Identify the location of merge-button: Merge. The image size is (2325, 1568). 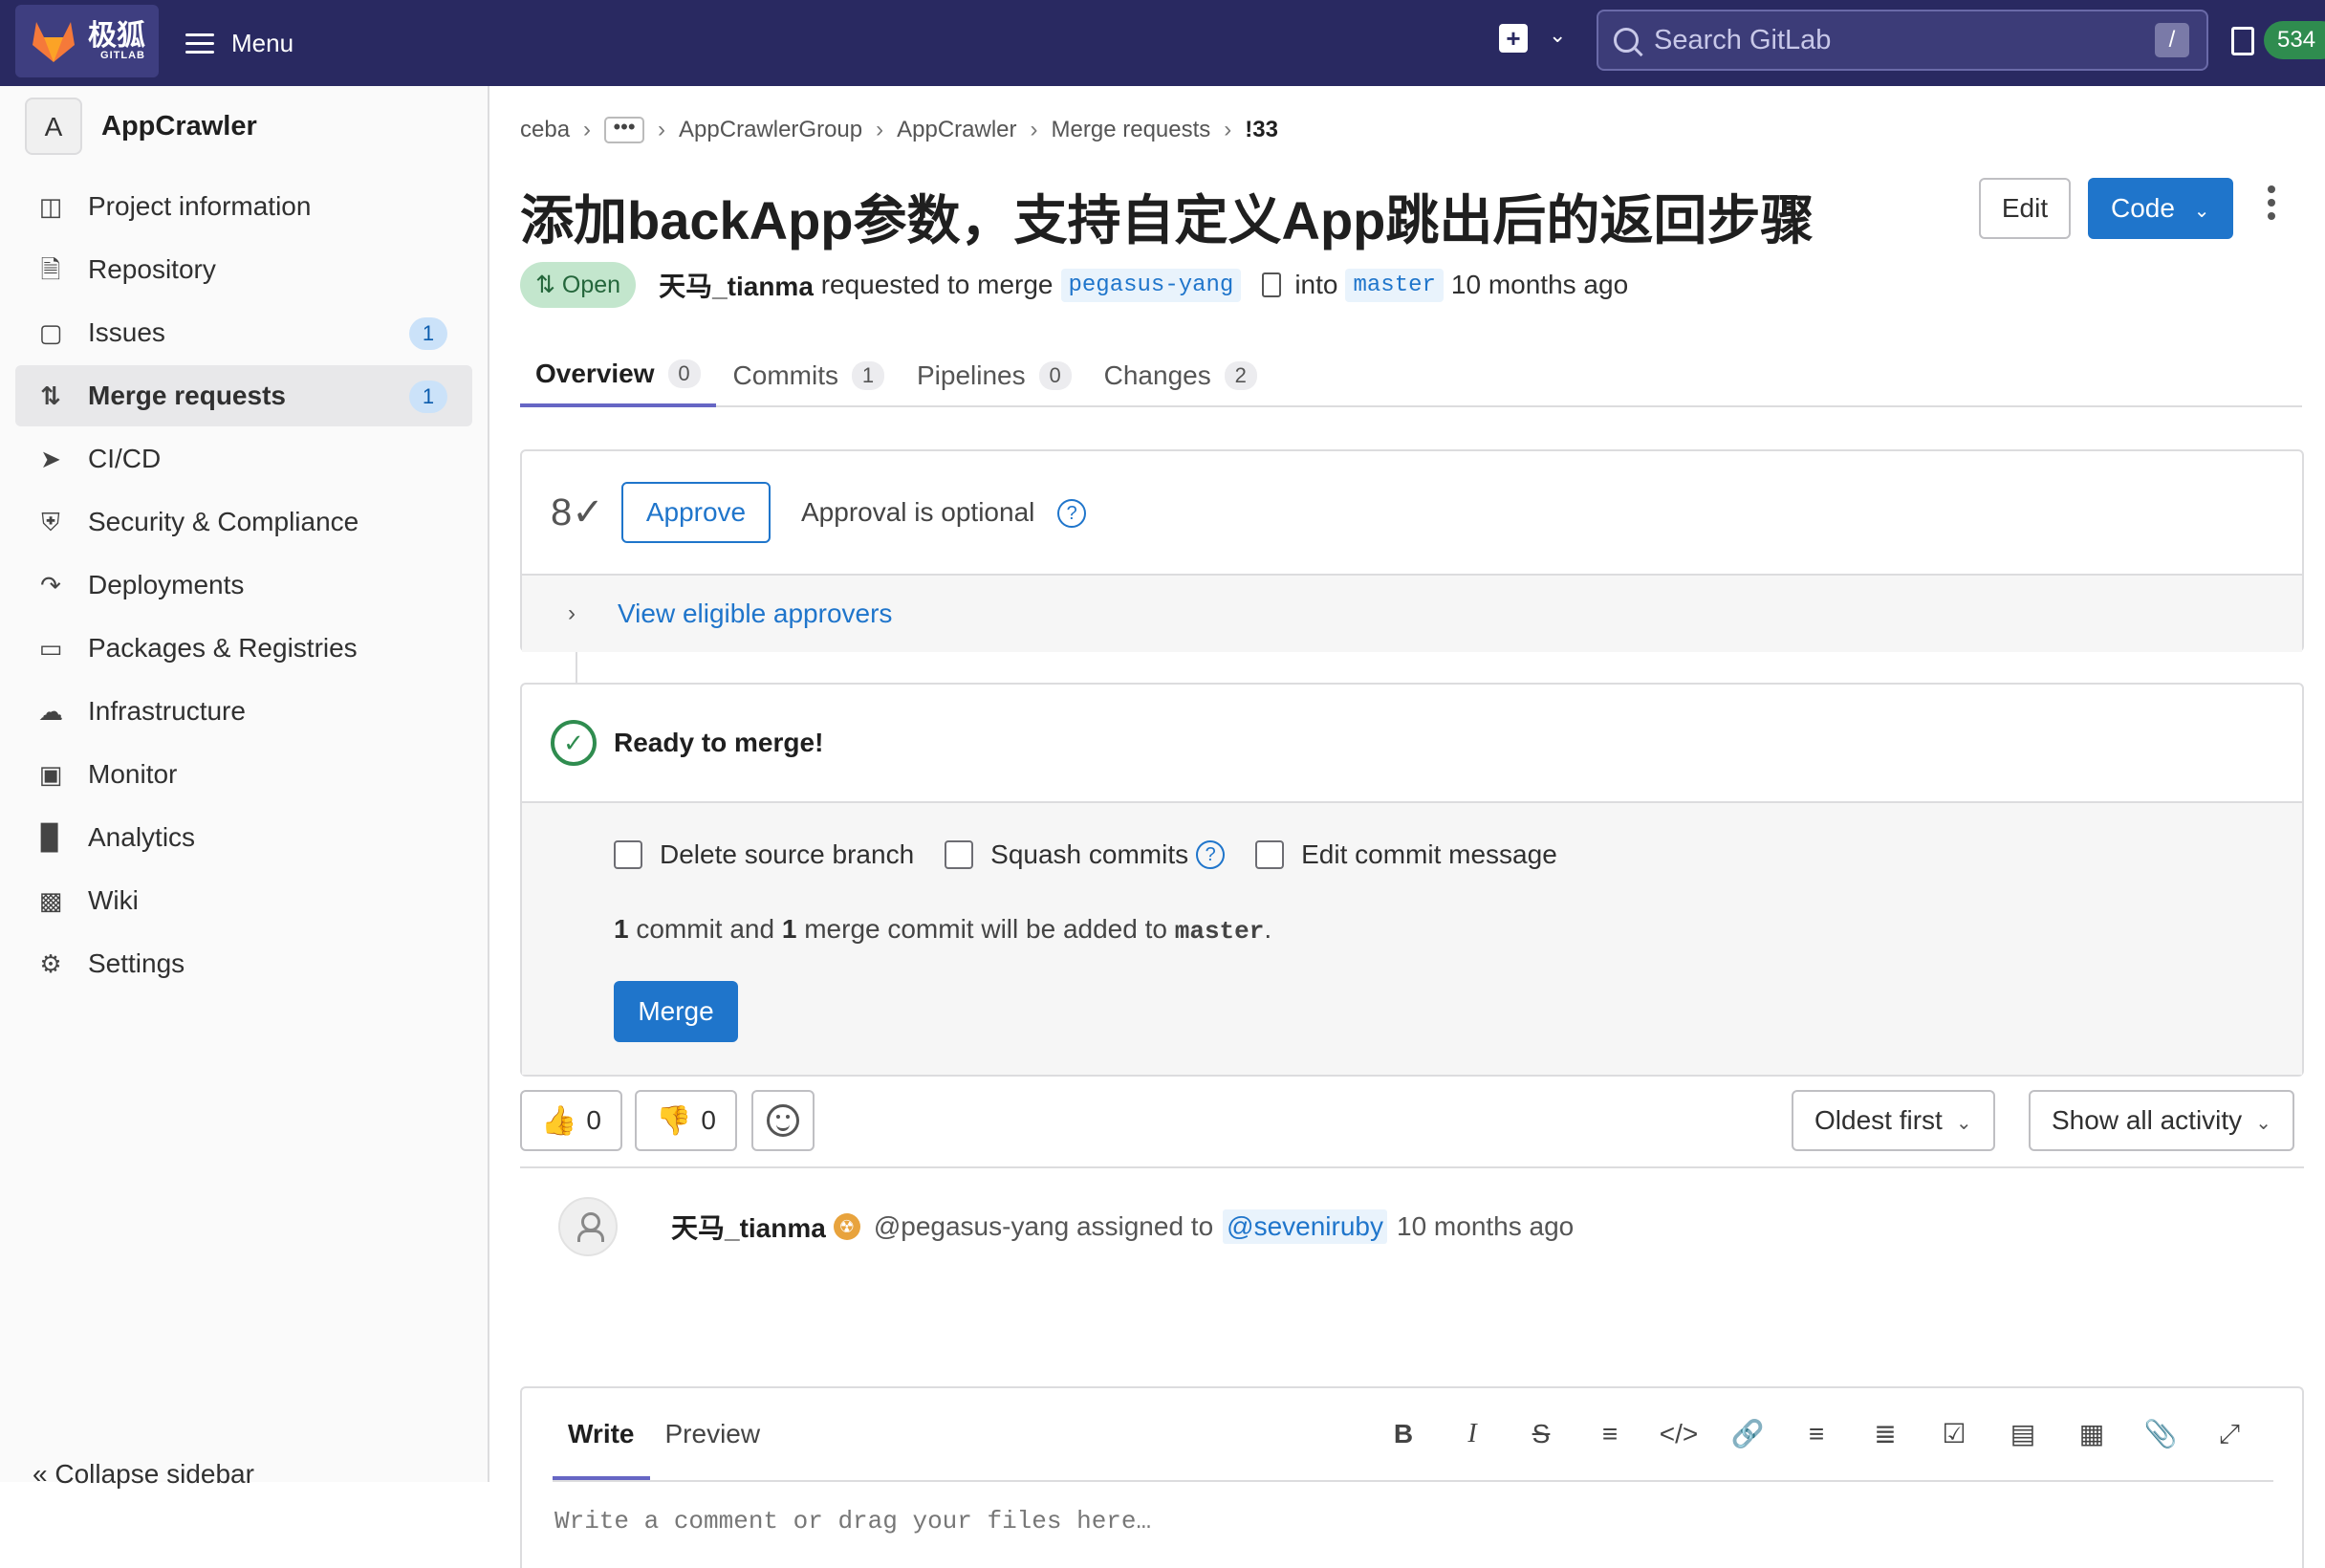
(676, 1011).